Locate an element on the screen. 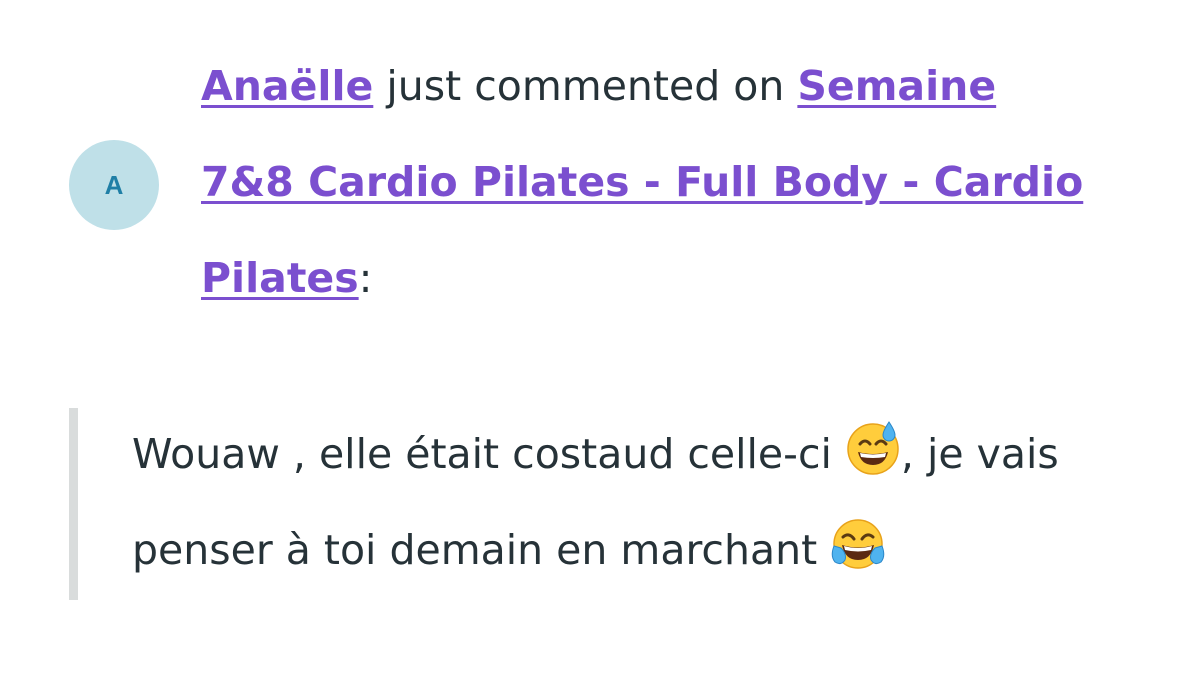 The width and height of the screenshot is (1179, 681). avatar-initial: A is located at coordinates (114, 184).